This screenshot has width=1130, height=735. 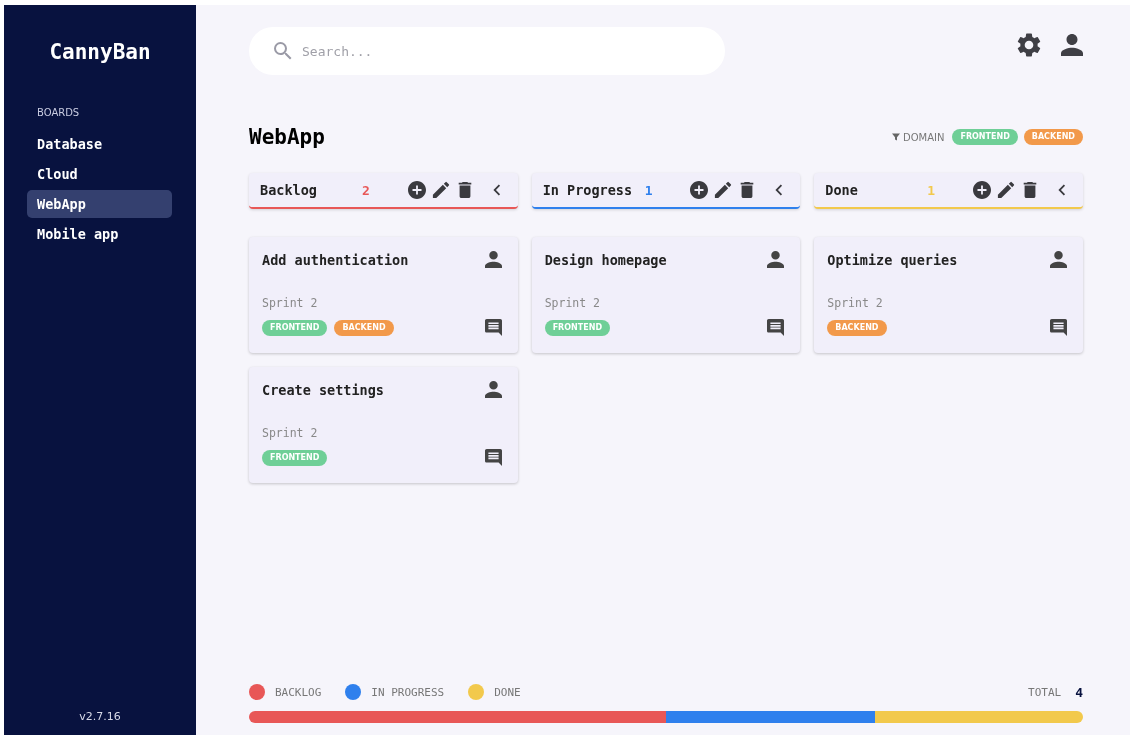 What do you see at coordinates (283, 51) in the screenshot?
I see `search-icon` at bounding box center [283, 51].